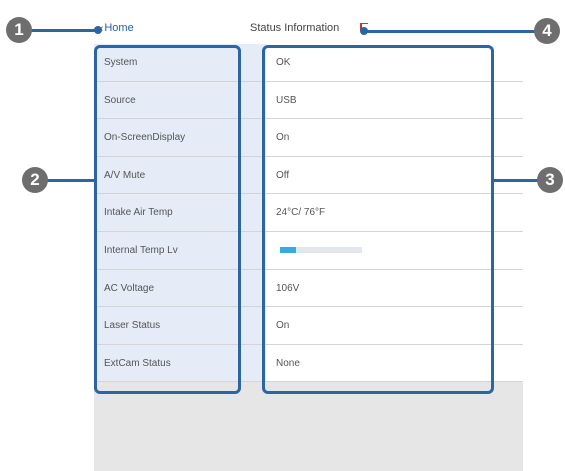 This screenshot has width=565, height=471. I want to click on home-label: Home, so click(119, 28).